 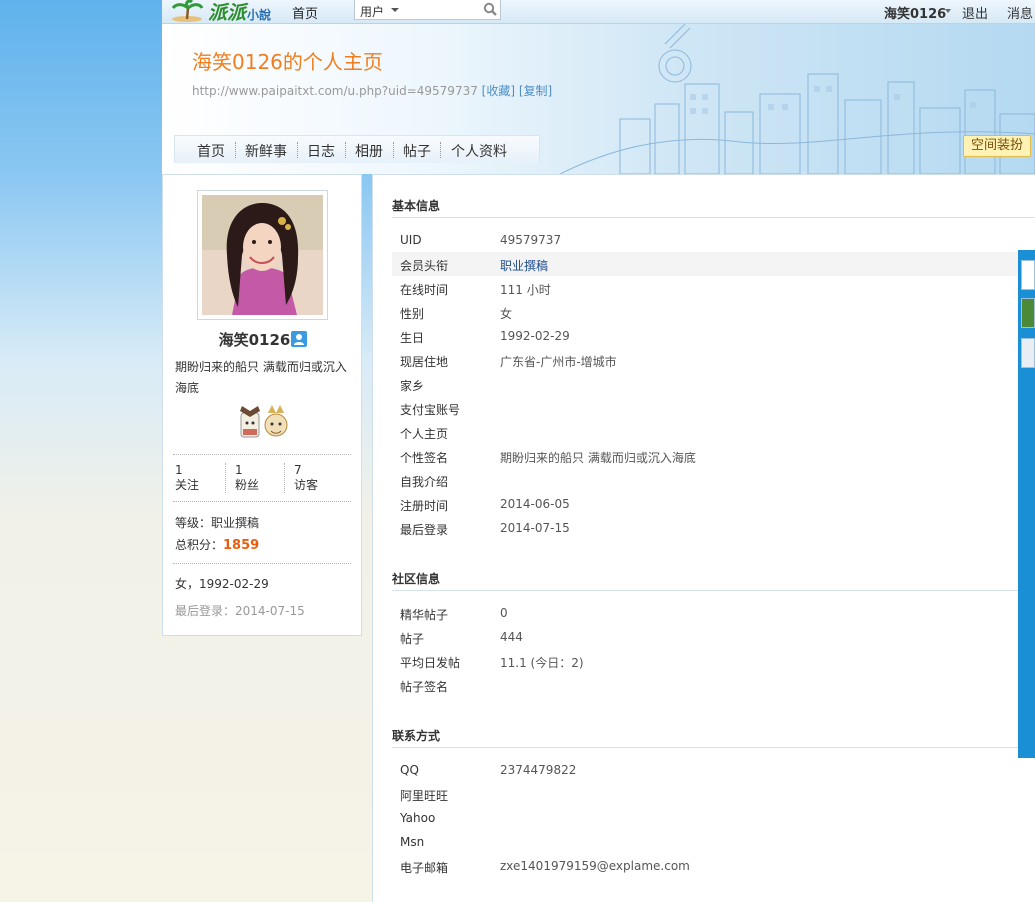 I want to click on avatar, so click(x=262, y=255).